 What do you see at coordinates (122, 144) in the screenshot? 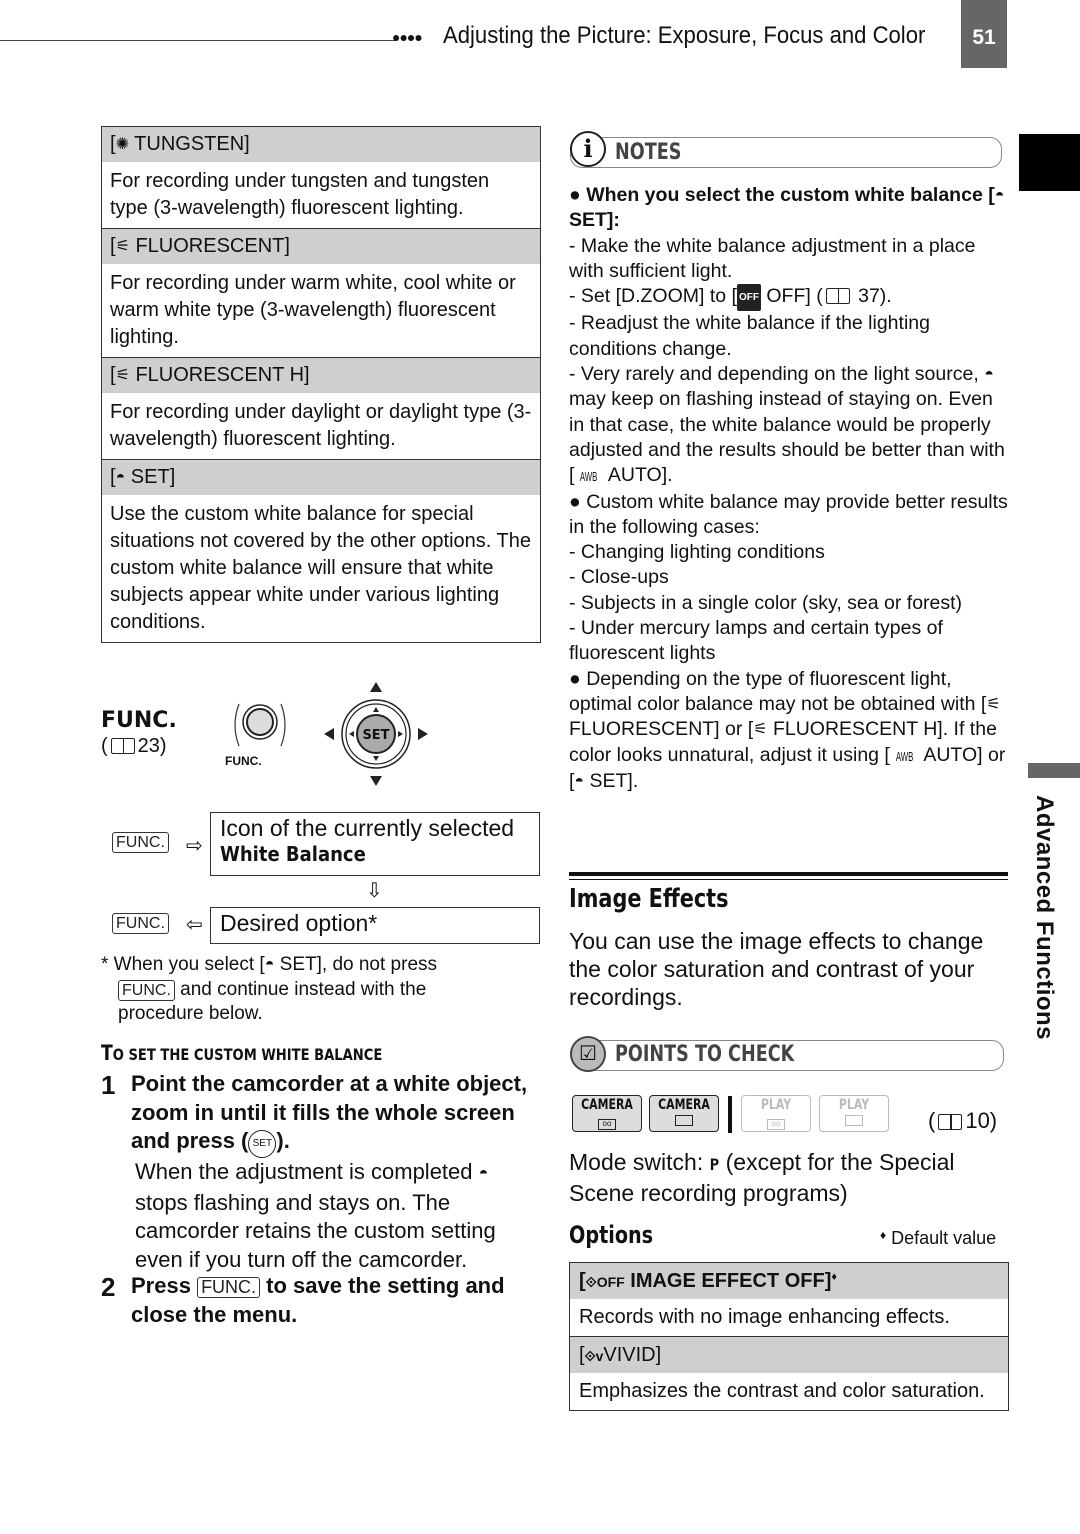
I see `tungsten-icon: ✺` at bounding box center [122, 144].